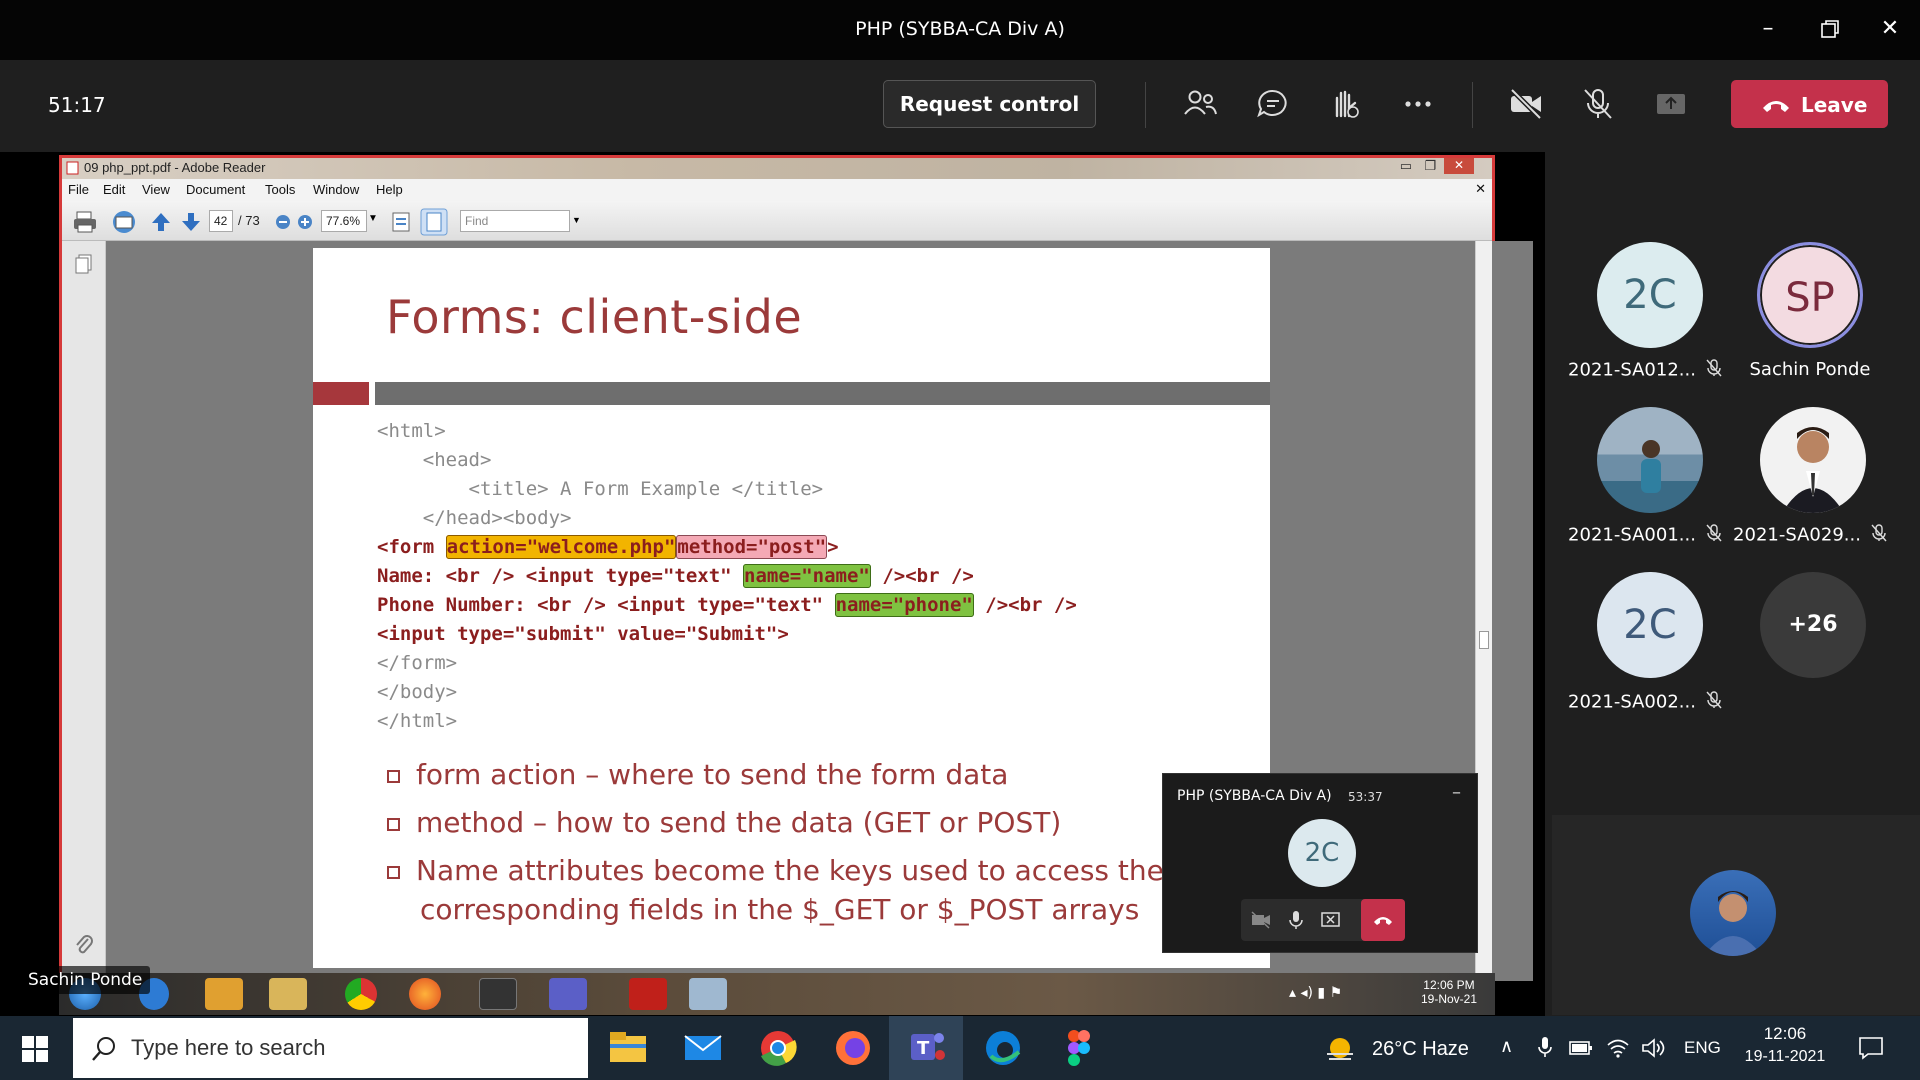 The width and height of the screenshot is (1920, 1080). I want to click on document-close-icon: ✕, so click(1480, 189).